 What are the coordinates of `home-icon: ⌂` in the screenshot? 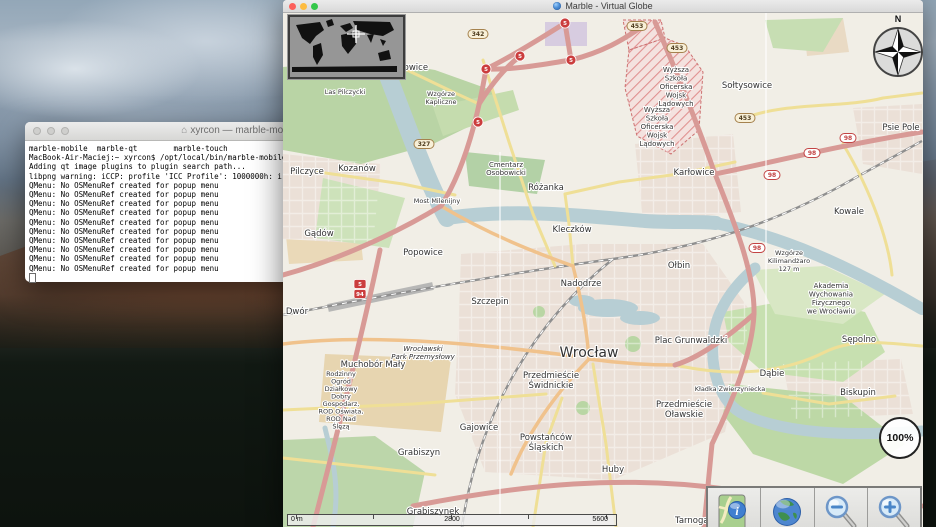 It's located at (184, 130).